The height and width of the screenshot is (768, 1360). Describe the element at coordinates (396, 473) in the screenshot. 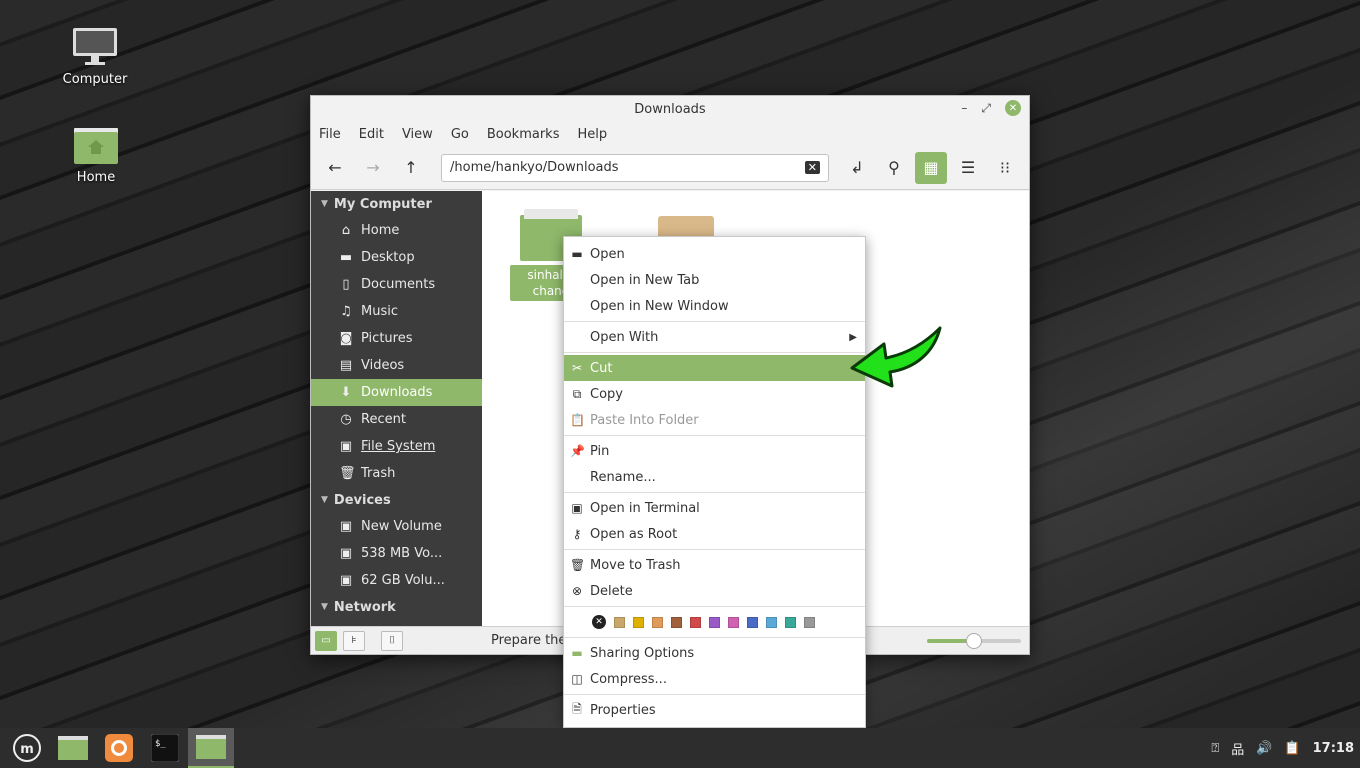

I see `sidebar-item-trash: 🗑 Trash` at that location.